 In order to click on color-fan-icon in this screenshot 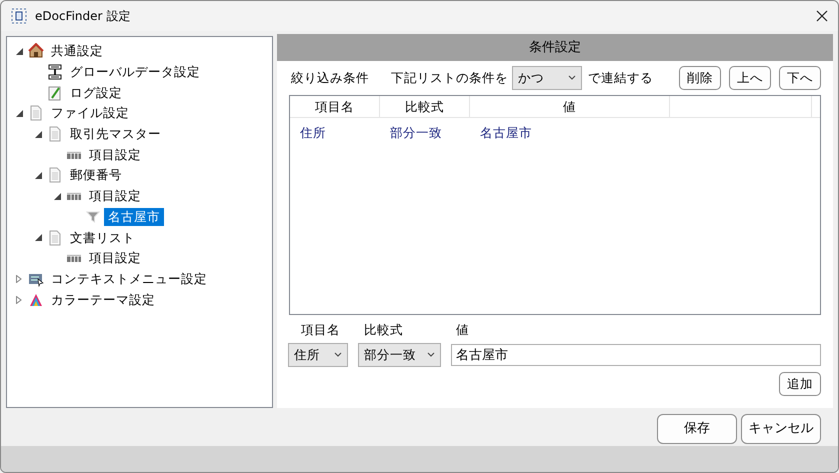, I will do `click(36, 300)`.